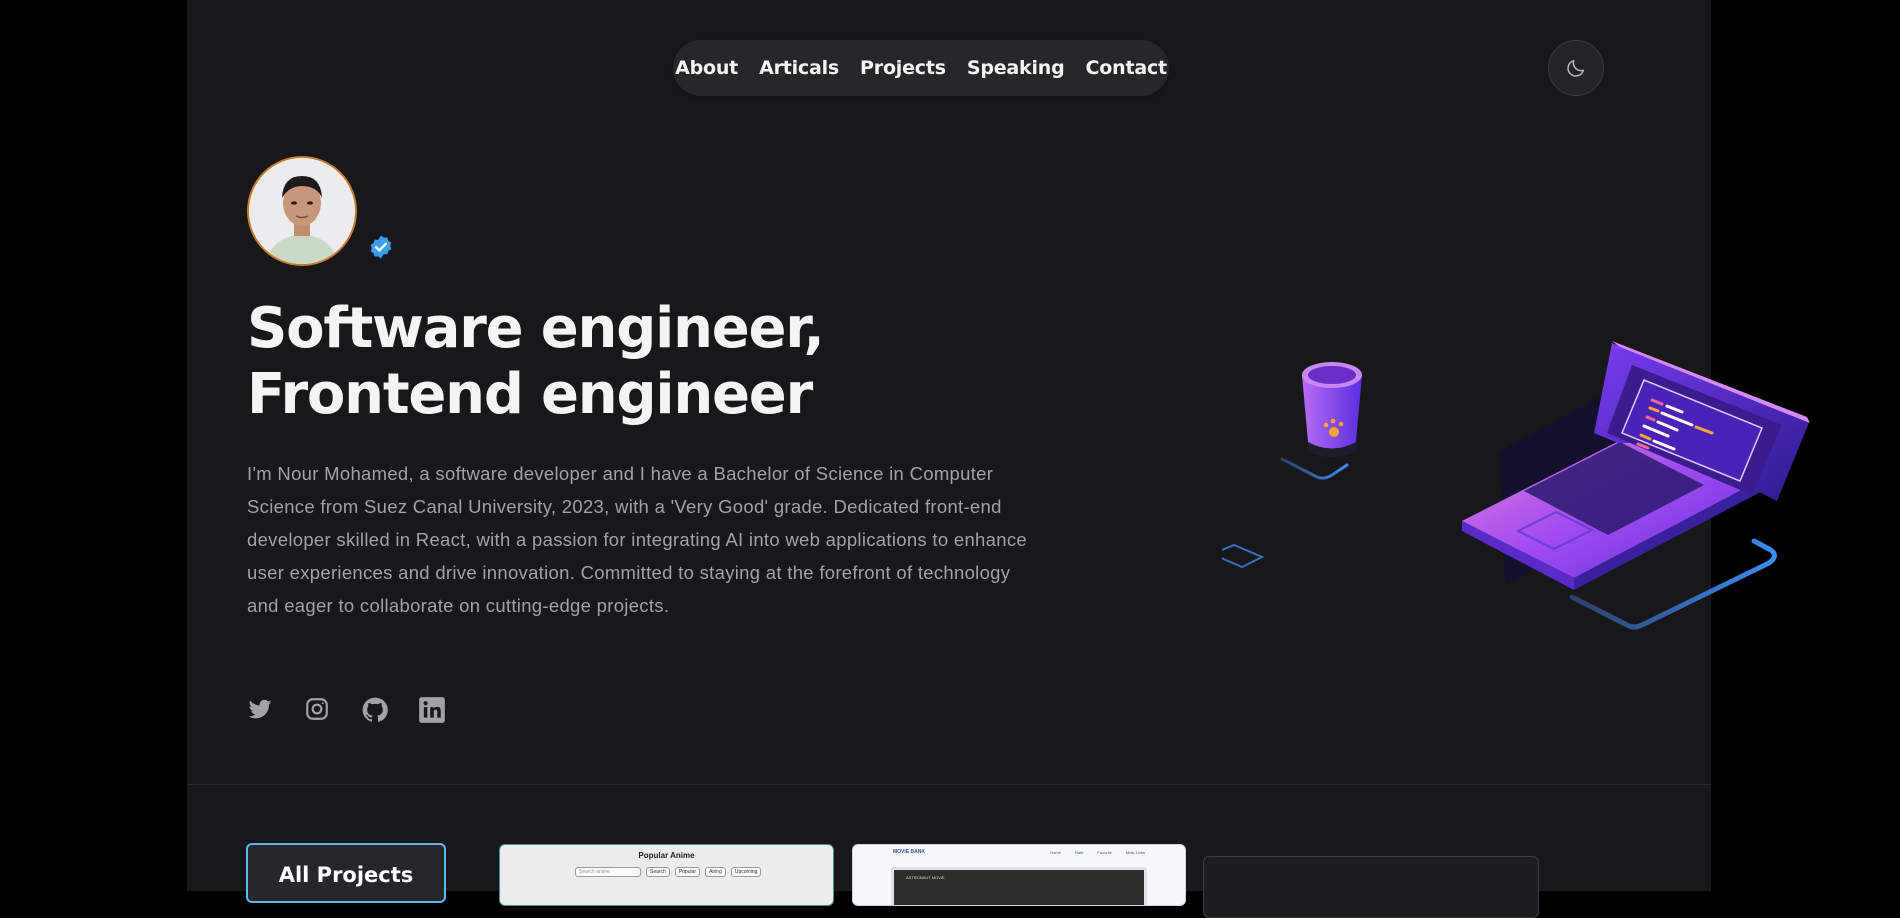  What do you see at coordinates (1371, 887) in the screenshot?
I see `project-card-placeholder` at bounding box center [1371, 887].